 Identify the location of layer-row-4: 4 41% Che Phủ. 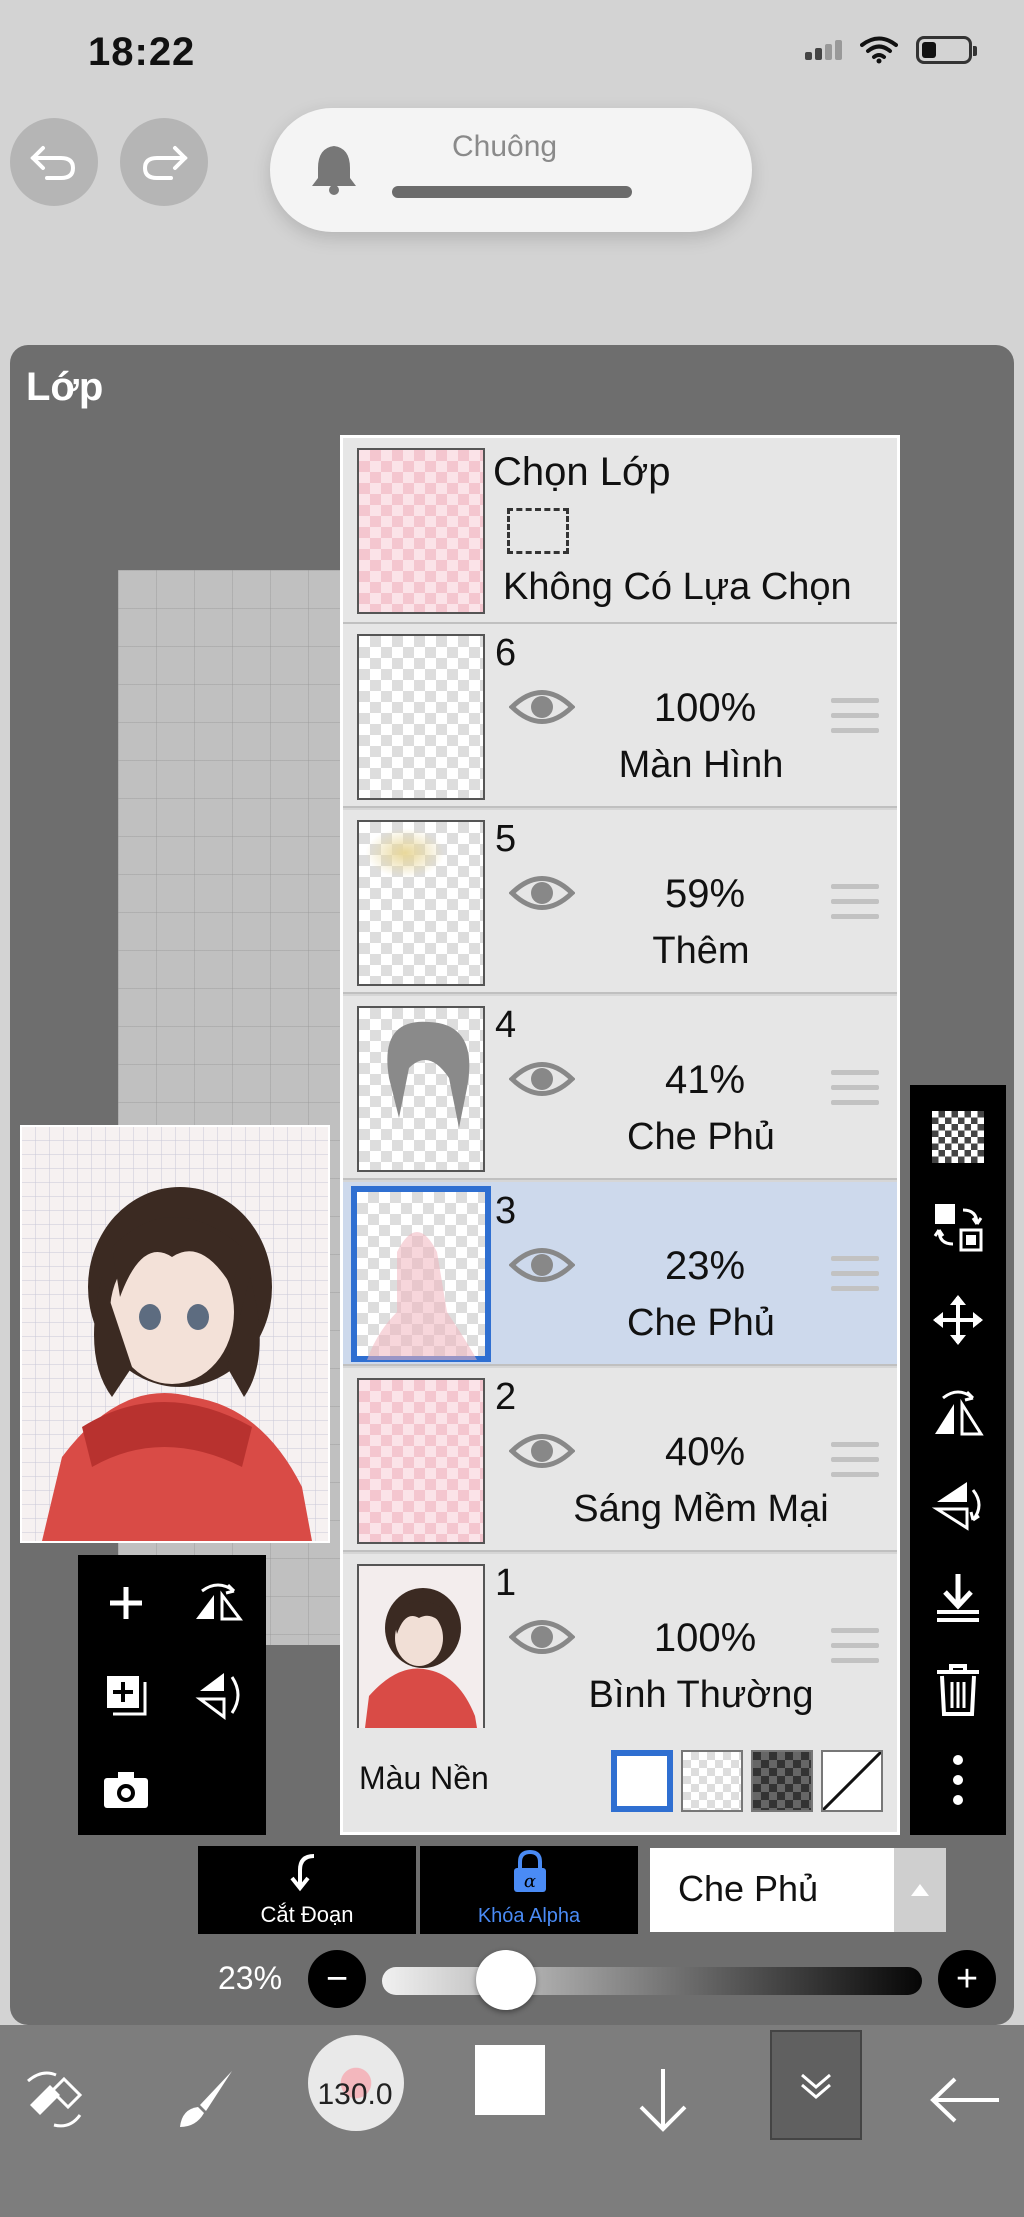
(620, 1088).